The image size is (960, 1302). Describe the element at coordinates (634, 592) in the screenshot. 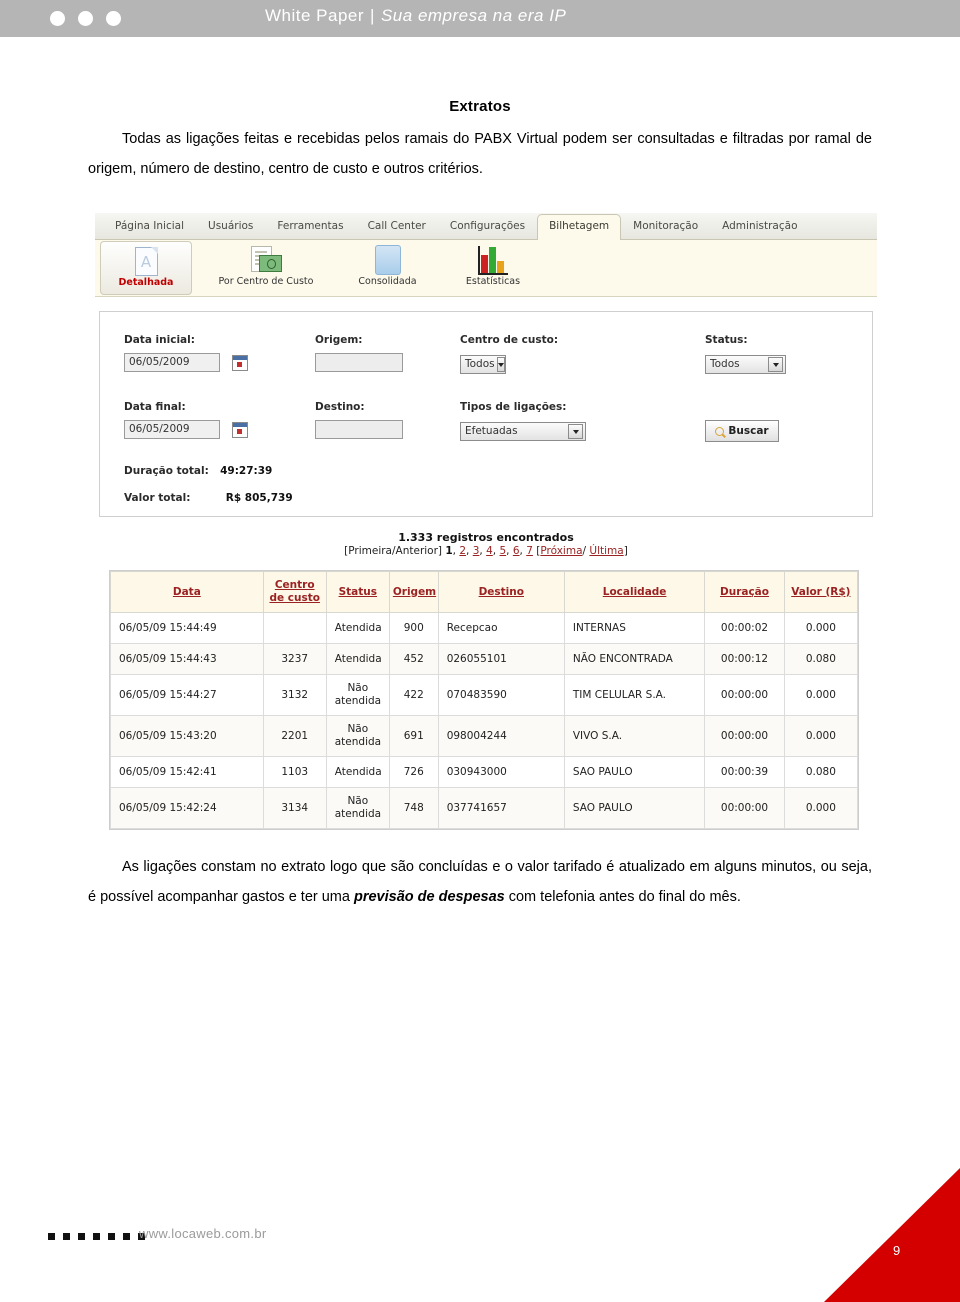

I see `column-header-localidade: Localidade` at that location.